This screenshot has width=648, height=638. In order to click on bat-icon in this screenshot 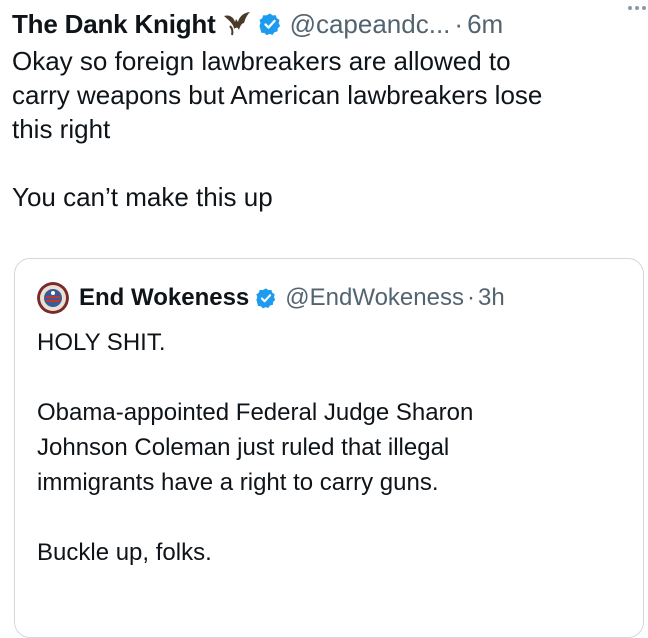, I will do `click(237, 24)`.